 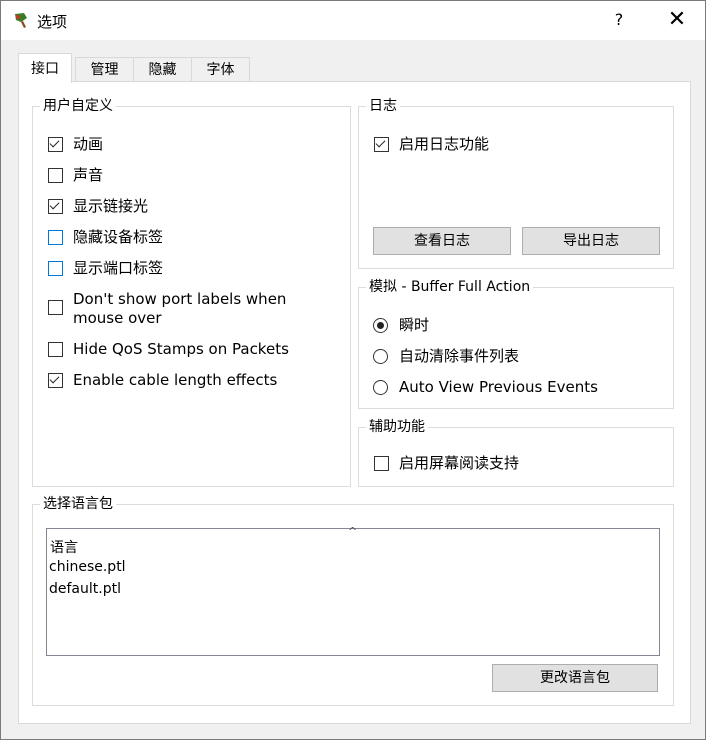 What do you see at coordinates (87, 567) in the screenshot?
I see `list-item: chinese.ptl` at bounding box center [87, 567].